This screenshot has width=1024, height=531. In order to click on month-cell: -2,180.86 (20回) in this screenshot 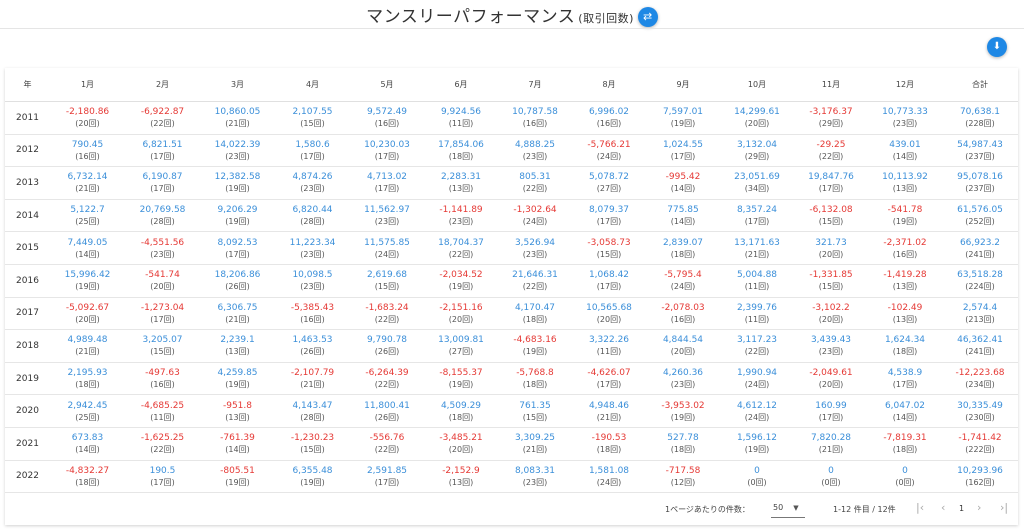, I will do `click(87, 118)`.